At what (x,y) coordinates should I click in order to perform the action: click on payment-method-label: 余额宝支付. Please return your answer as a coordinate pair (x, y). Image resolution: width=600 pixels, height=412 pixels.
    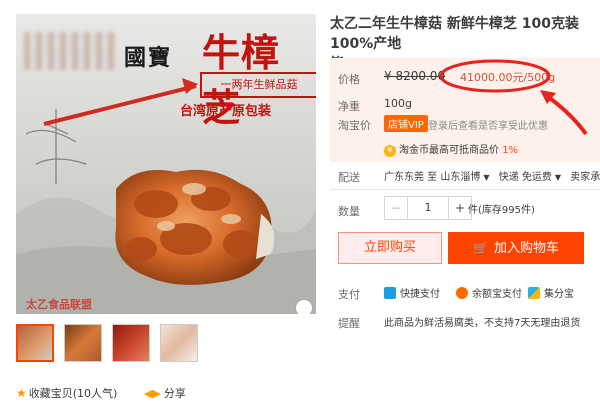
    Looking at the image, I should click on (497, 294).